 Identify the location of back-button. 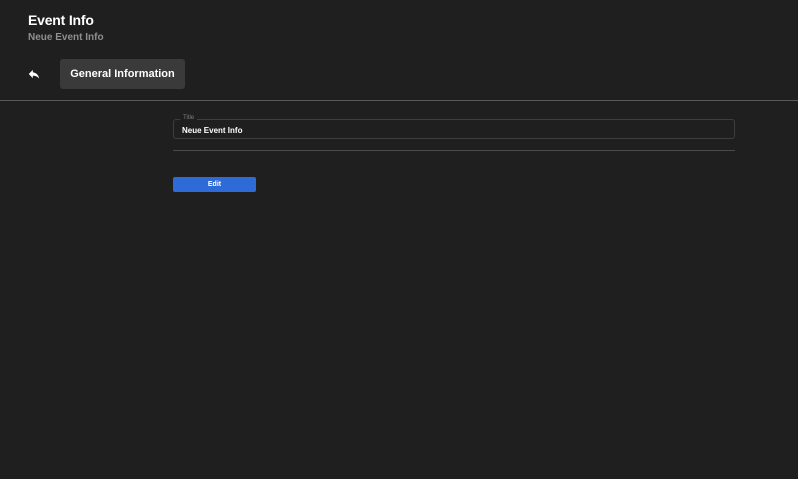
(34, 74).